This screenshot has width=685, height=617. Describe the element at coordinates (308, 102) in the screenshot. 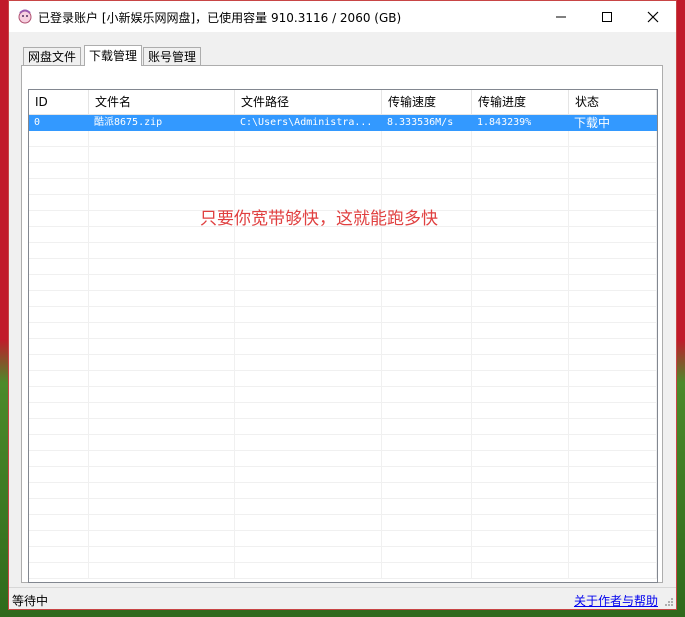

I see `column-header-path: 文件路径` at that location.